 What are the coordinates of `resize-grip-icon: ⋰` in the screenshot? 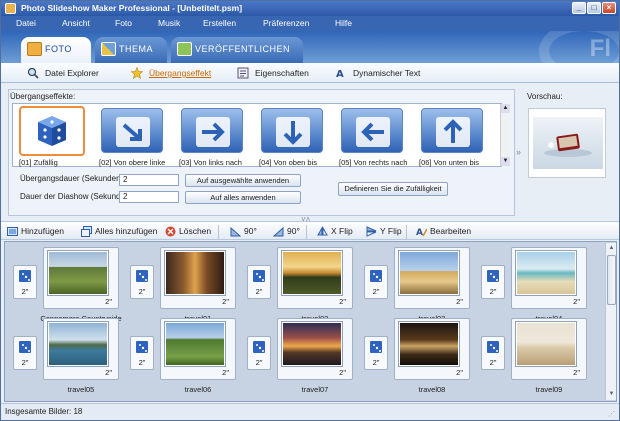 It's located at (611, 414).